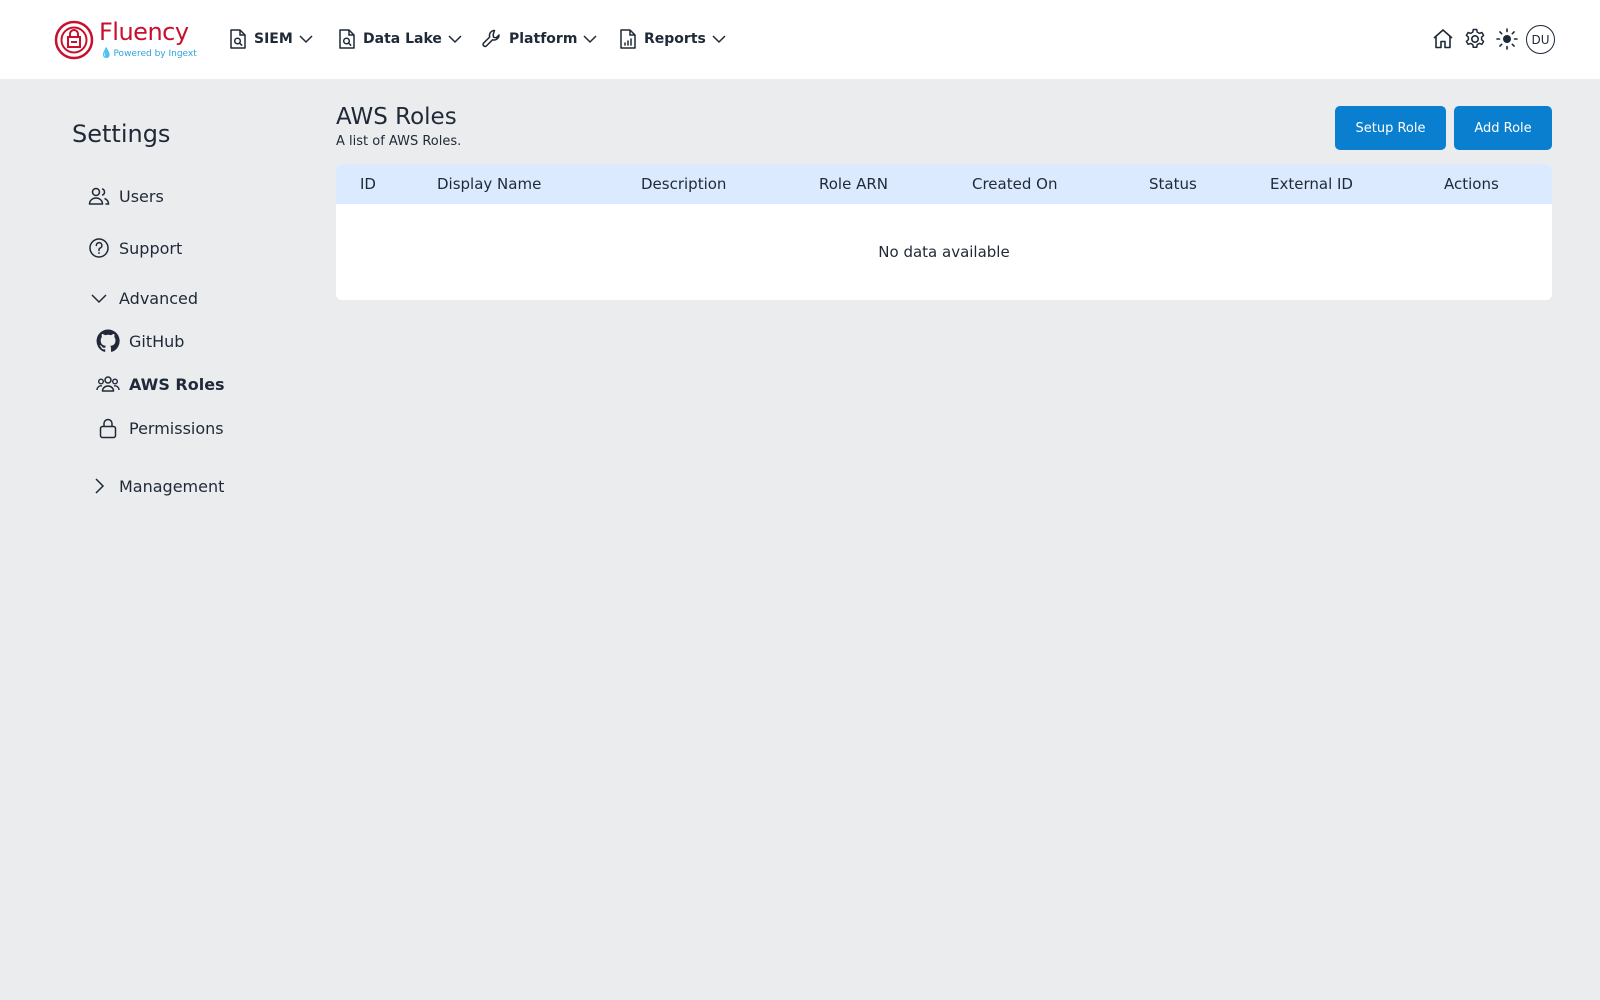 The height and width of the screenshot is (1000, 1600). Describe the element at coordinates (489, 184) in the screenshot. I see `column-header-display-name: Display Name` at that location.